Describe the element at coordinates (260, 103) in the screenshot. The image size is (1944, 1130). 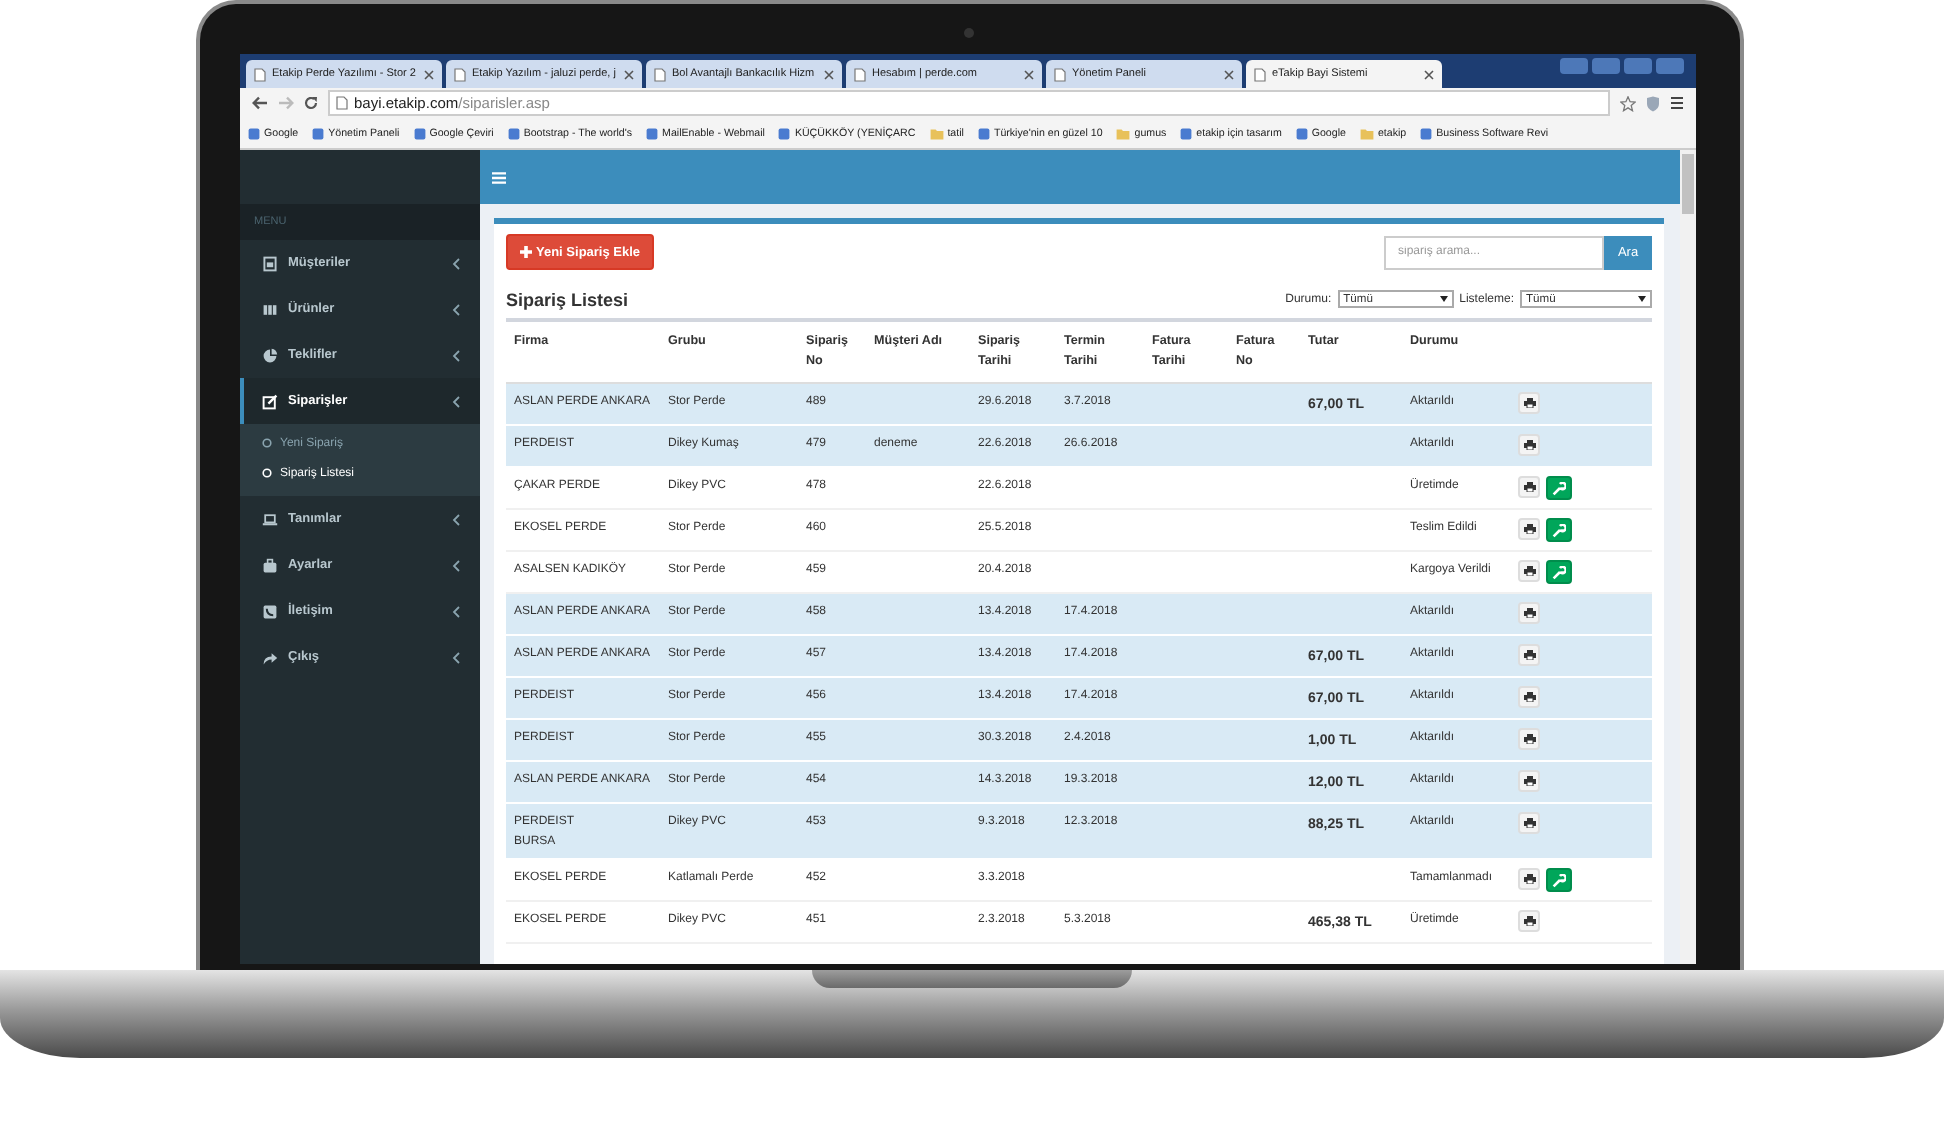
I see `back-icon` at that location.